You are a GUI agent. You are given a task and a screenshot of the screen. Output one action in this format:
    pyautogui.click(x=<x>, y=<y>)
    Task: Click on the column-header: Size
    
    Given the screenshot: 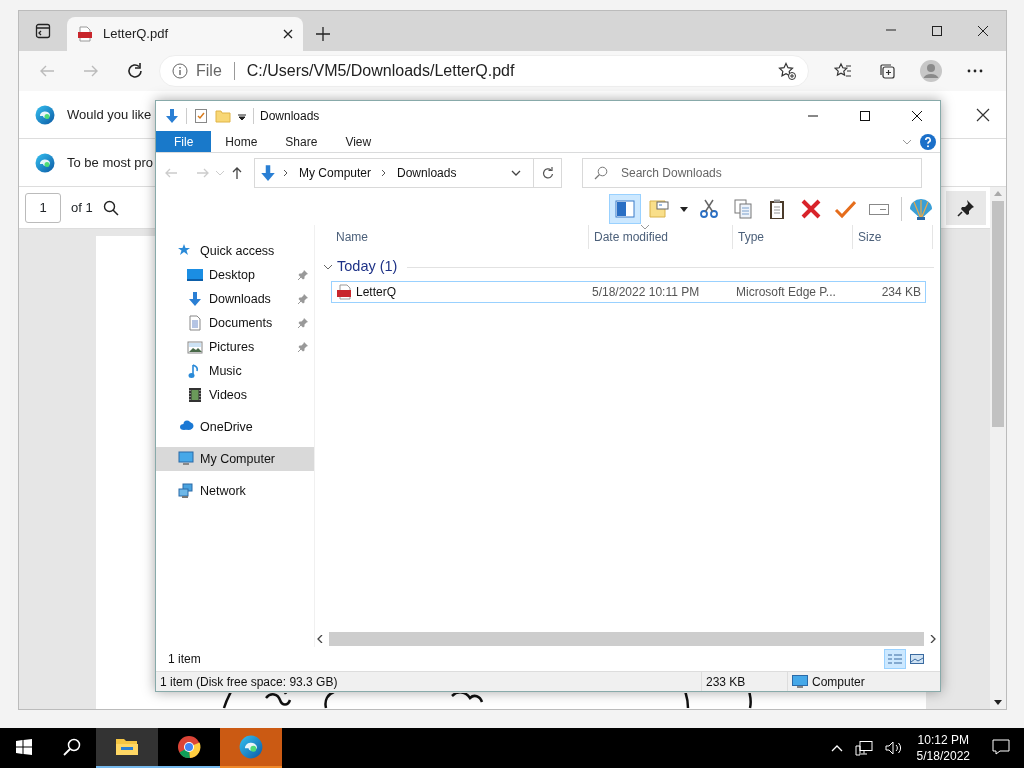 What is the action you would take?
    pyautogui.click(x=870, y=237)
    